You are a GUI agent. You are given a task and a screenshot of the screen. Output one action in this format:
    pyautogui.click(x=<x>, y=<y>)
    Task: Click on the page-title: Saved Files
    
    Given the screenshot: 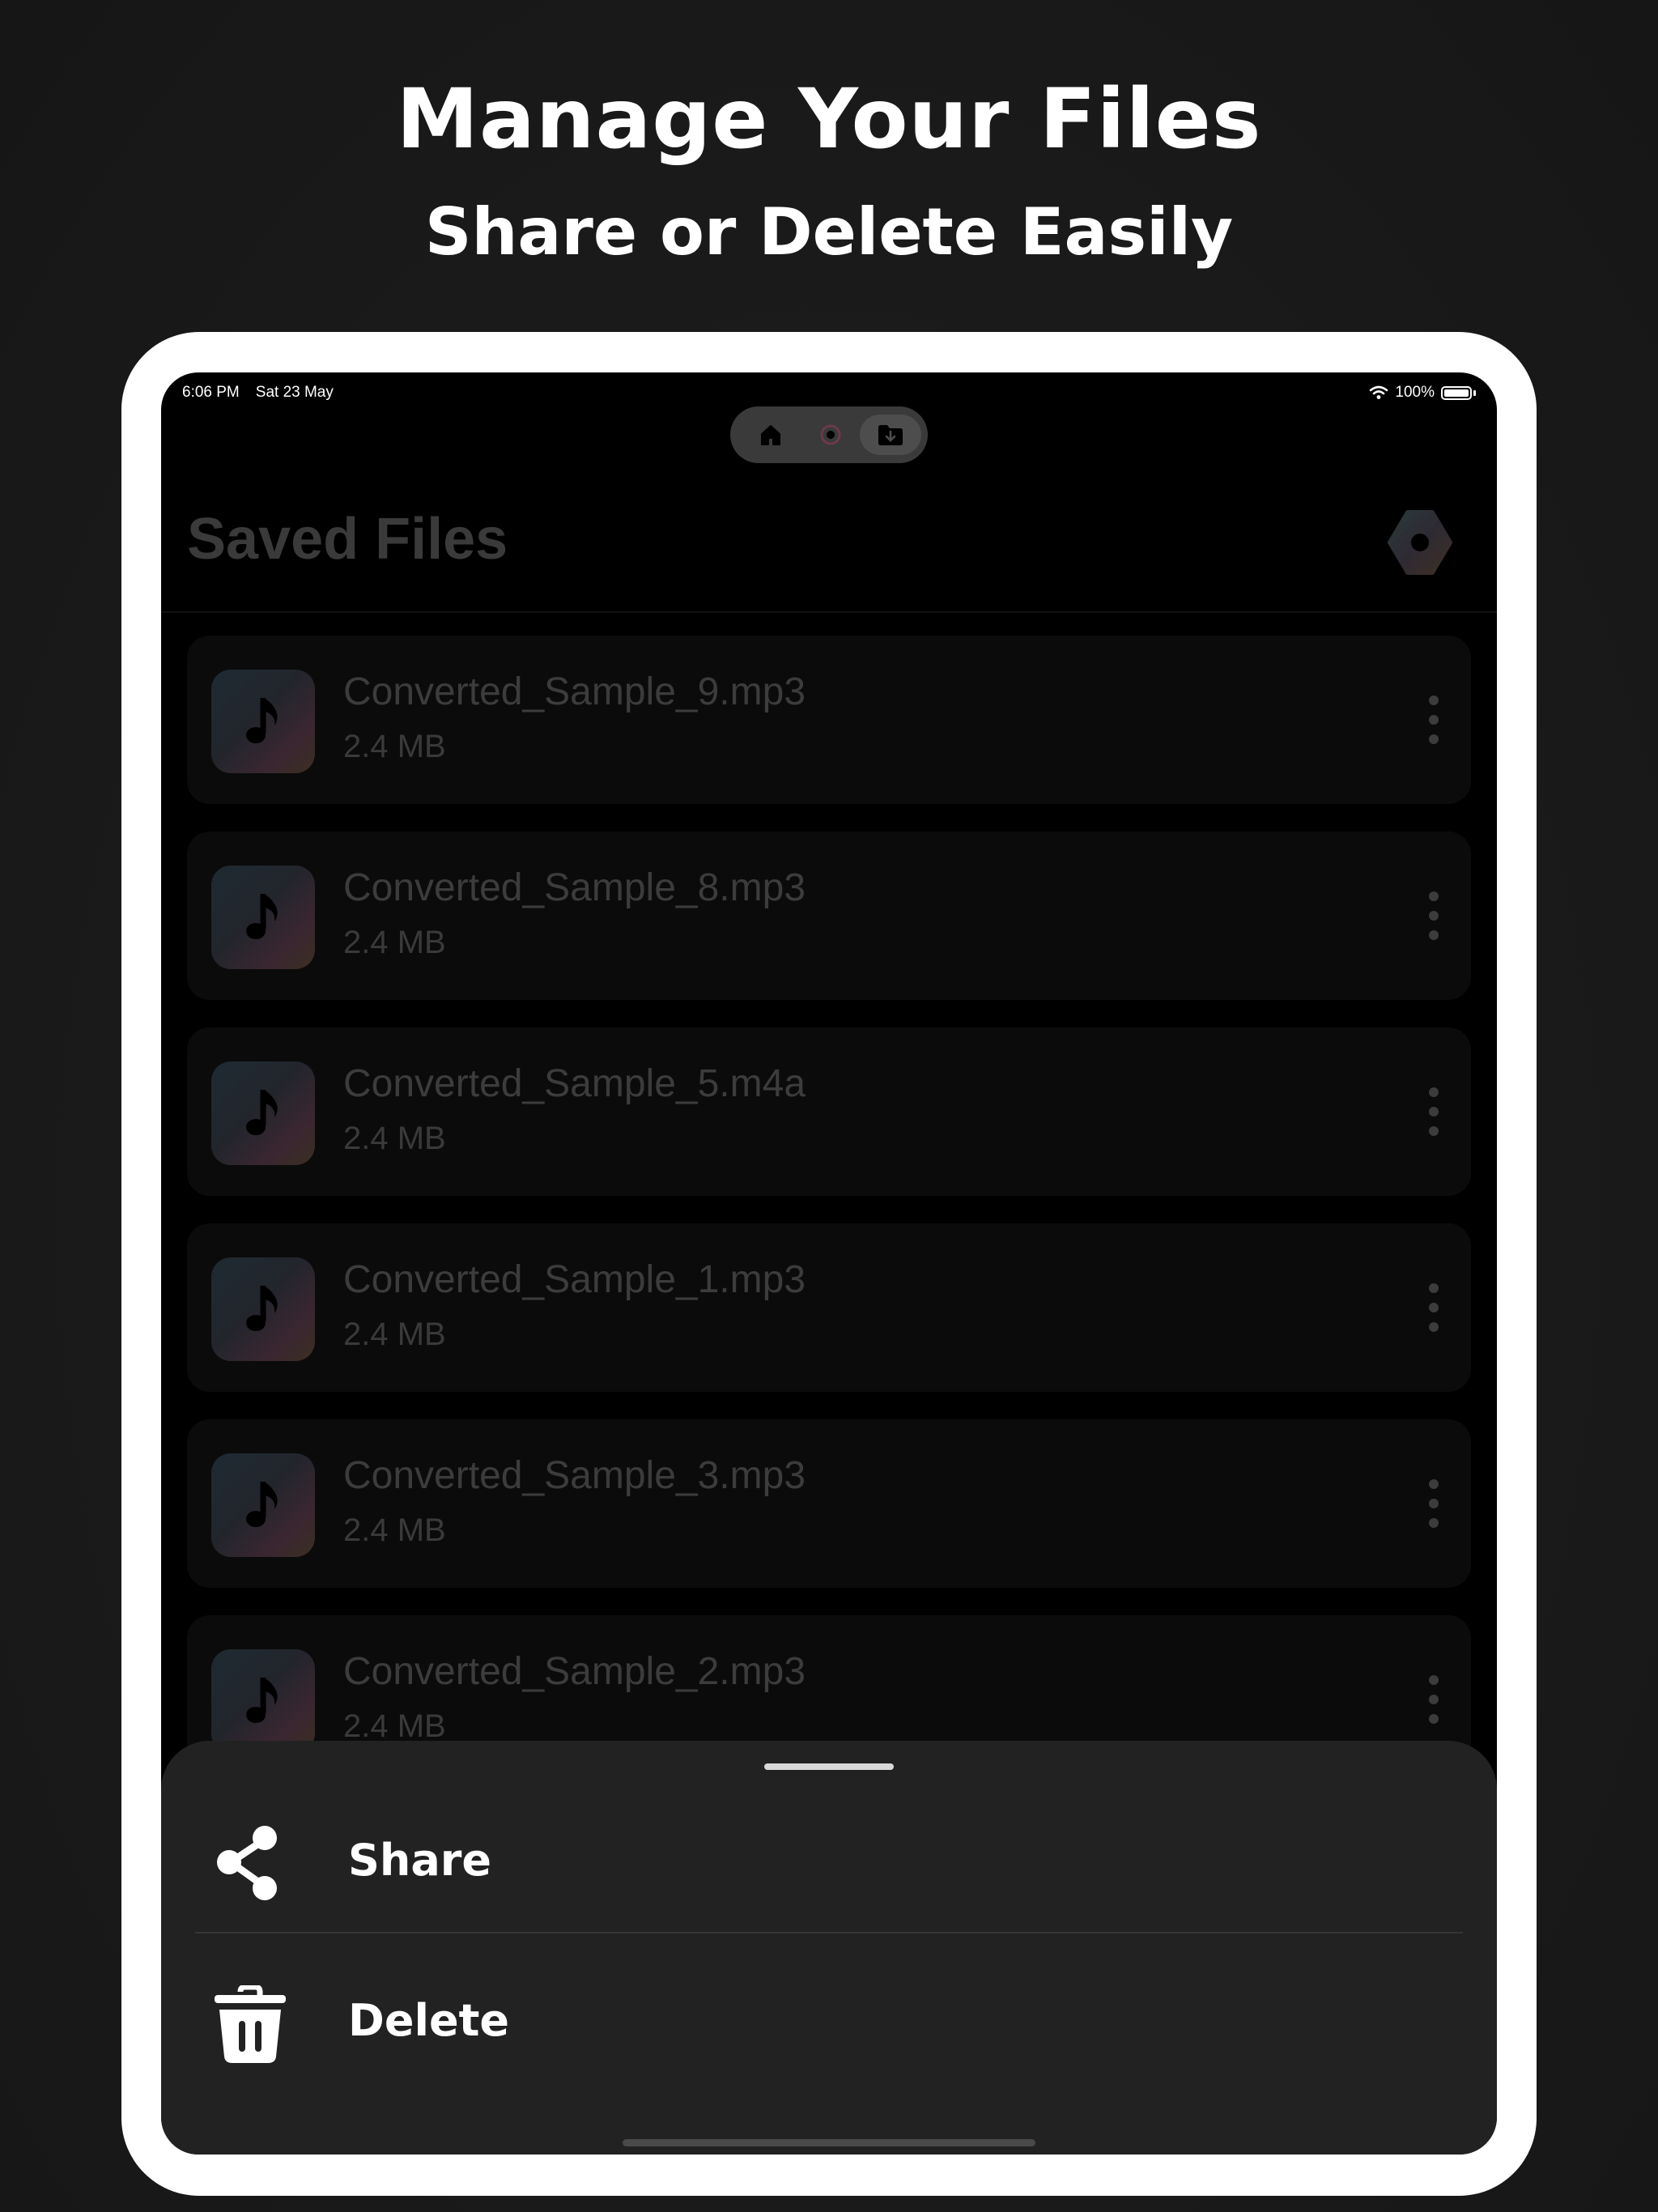 What is the action you would take?
    pyautogui.click(x=347, y=539)
    